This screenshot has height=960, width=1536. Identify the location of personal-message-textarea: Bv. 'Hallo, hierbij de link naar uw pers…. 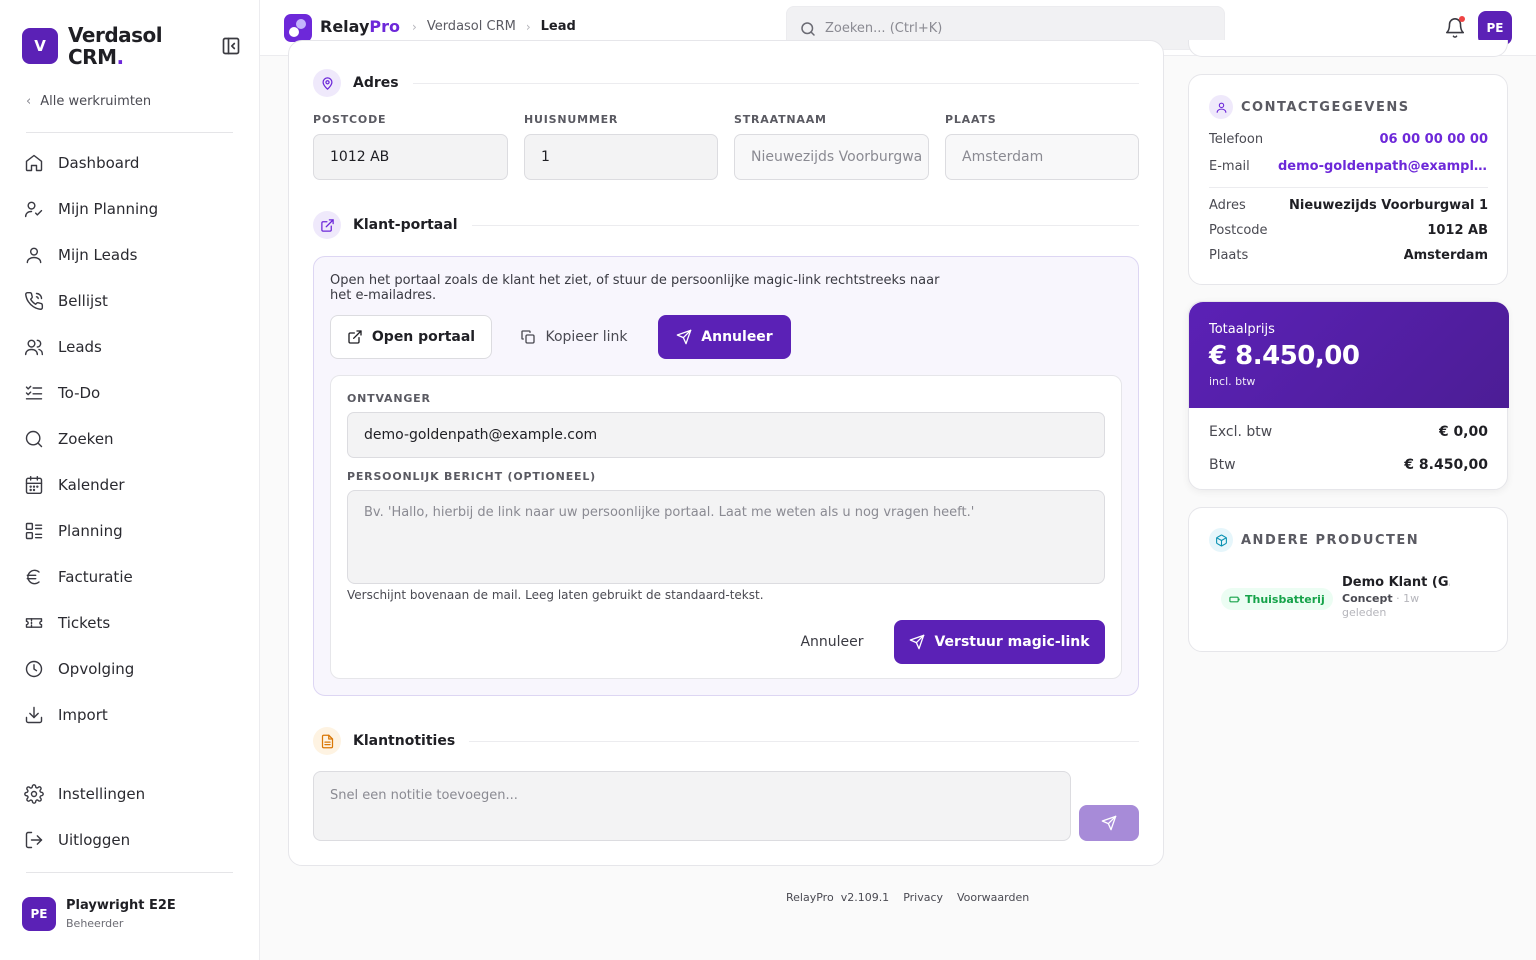
(726, 537).